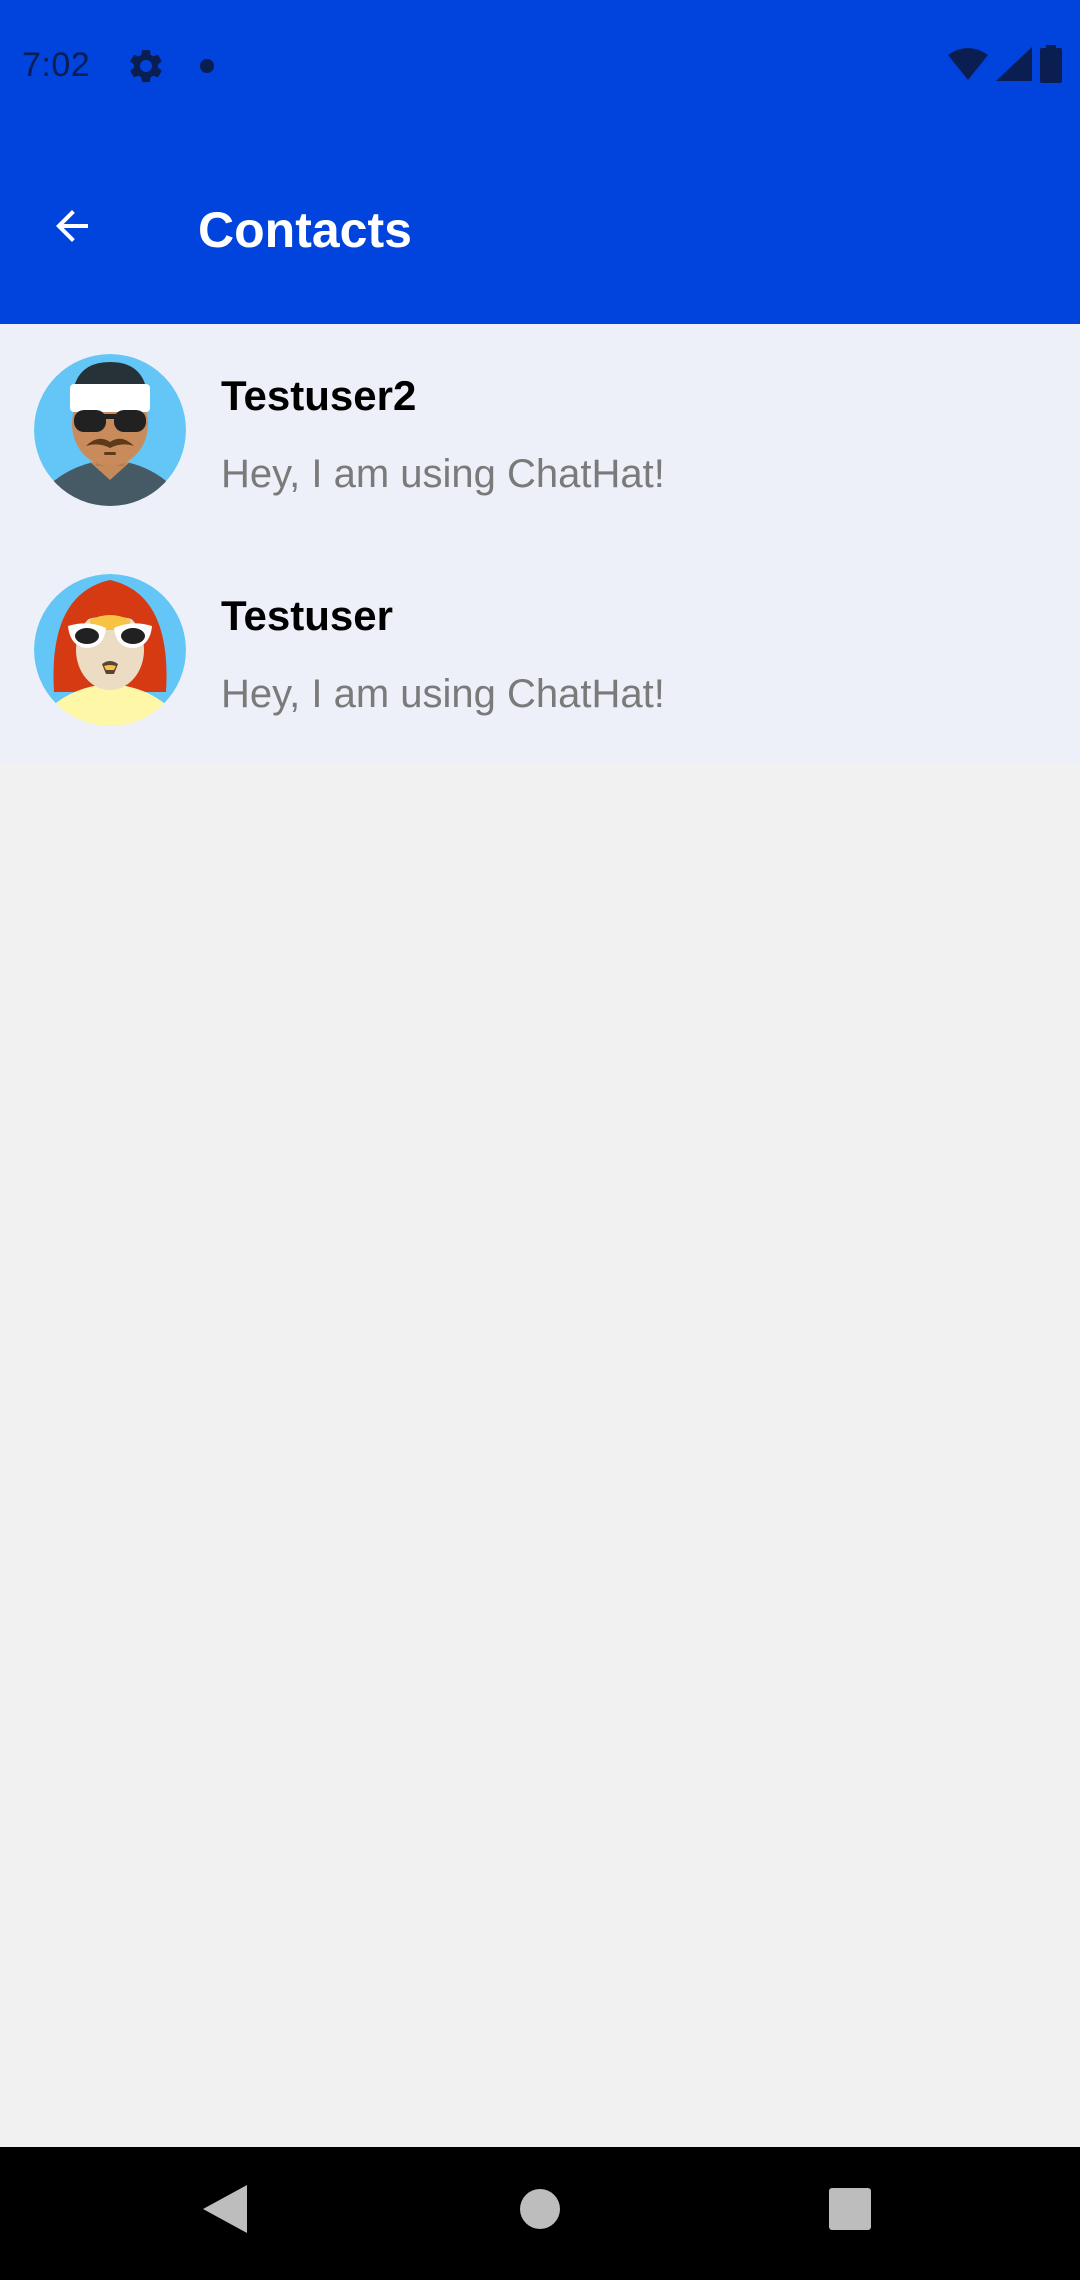 This screenshot has width=1080, height=2280. I want to click on back-triangle-icon, so click(225, 2211).